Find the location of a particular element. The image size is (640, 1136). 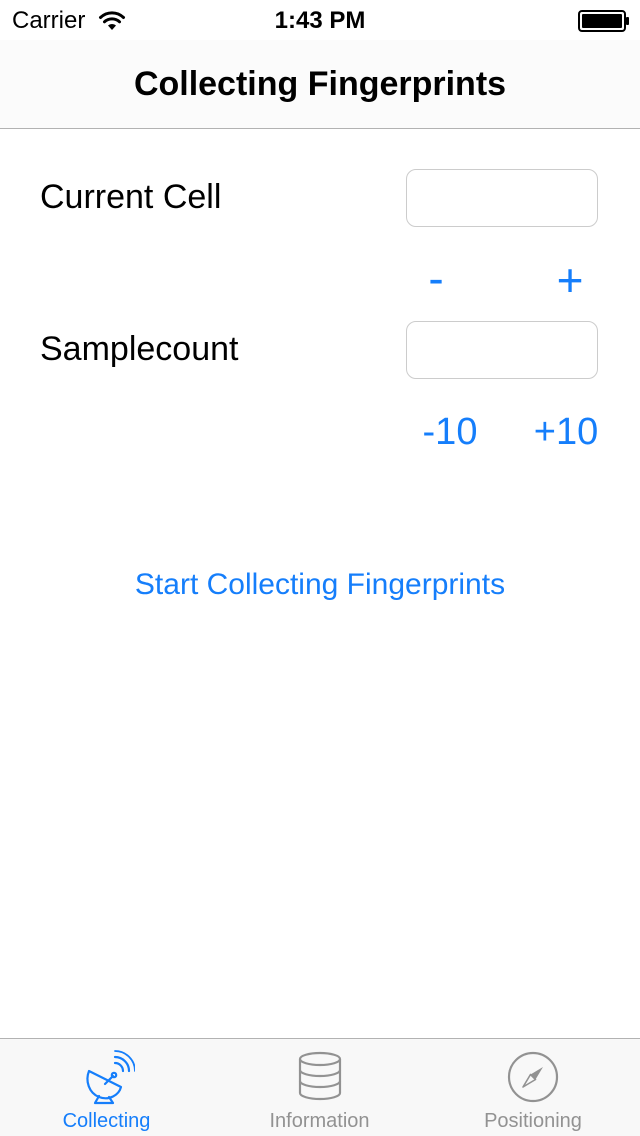

status-time: 1:43 PM is located at coordinates (320, 20).